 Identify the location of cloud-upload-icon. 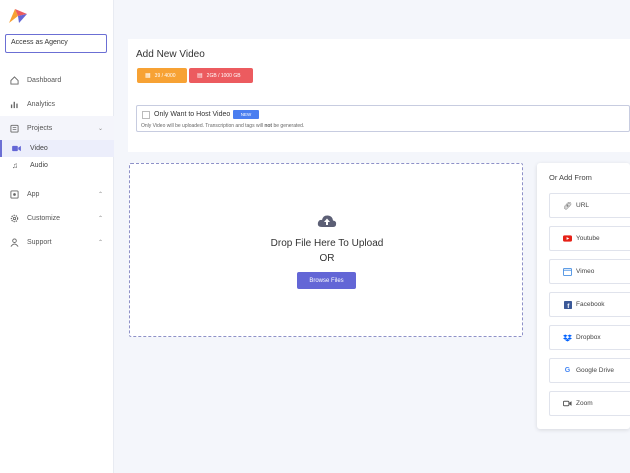
(327, 221).